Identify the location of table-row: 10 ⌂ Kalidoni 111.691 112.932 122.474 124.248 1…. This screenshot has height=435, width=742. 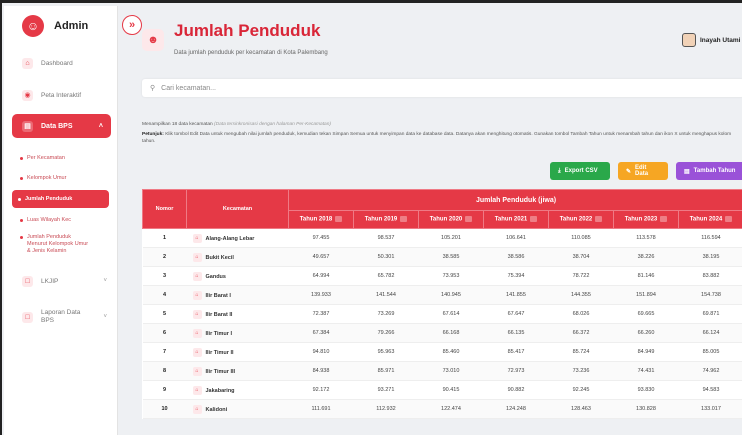
(442, 409).